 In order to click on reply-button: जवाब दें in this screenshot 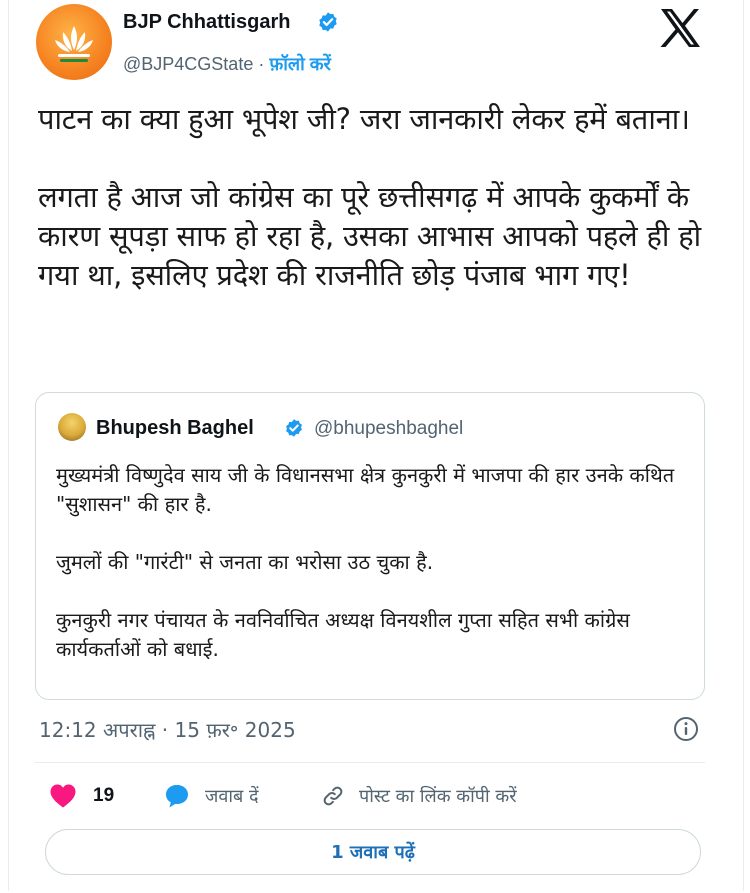, I will do `click(211, 796)`.